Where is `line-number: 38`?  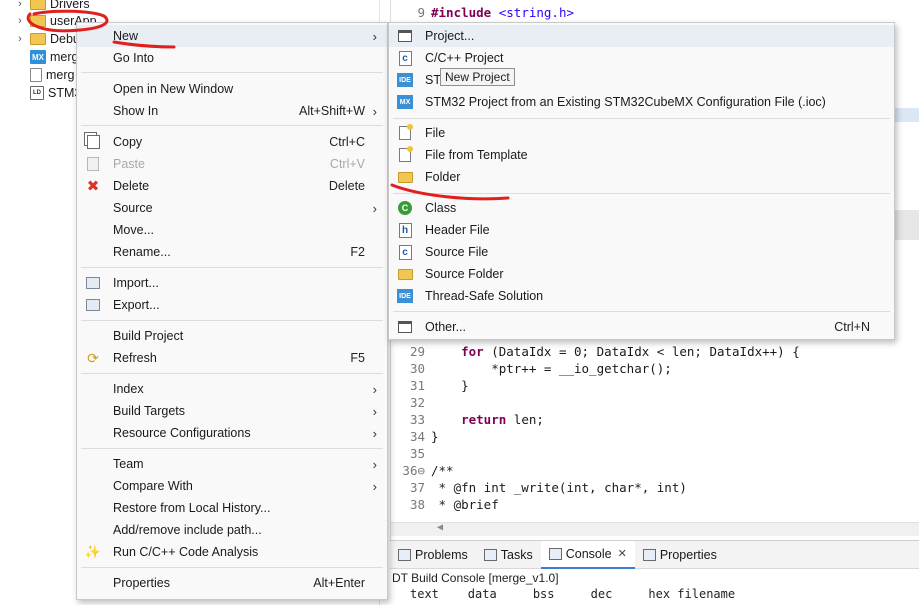
line-number: 38 is located at coordinates (417, 504).